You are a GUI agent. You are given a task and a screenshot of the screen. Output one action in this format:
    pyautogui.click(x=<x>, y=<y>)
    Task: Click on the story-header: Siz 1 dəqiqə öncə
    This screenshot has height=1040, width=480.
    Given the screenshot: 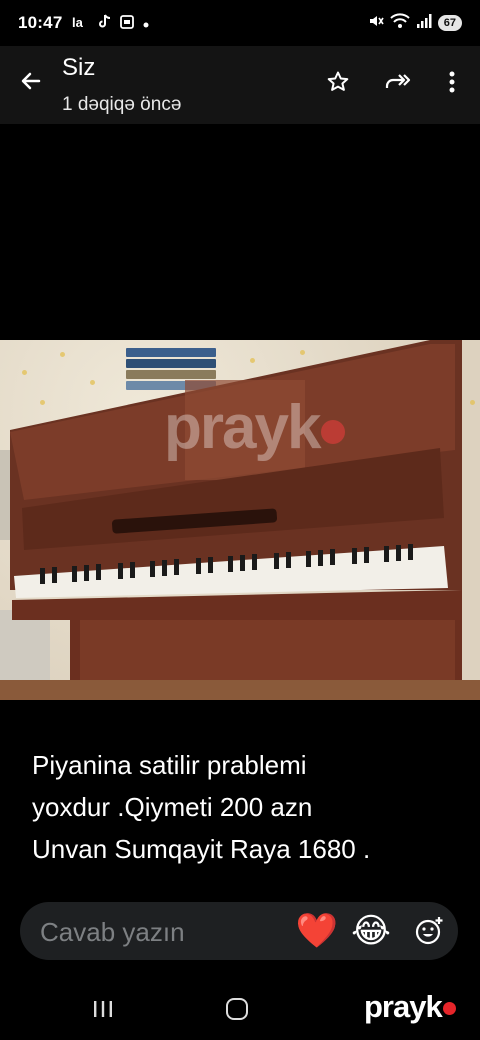 What is the action you would take?
    pyautogui.click(x=240, y=85)
    